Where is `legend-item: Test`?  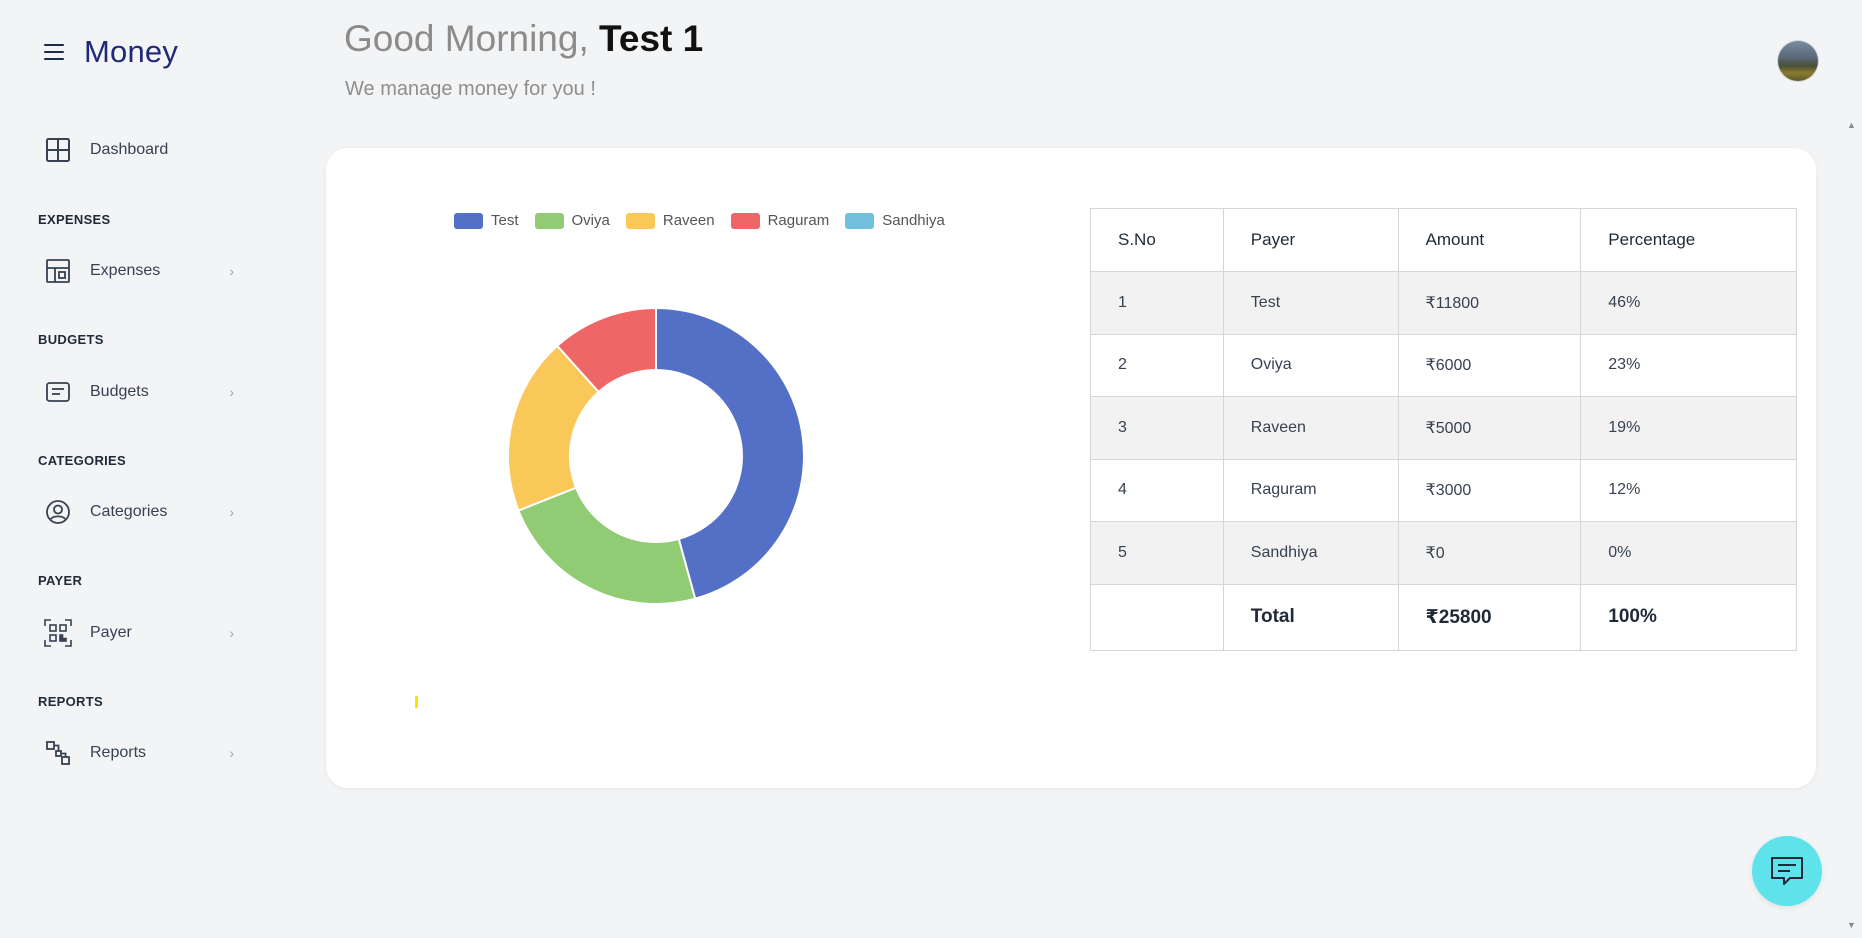 legend-item: Test is located at coordinates (486, 220).